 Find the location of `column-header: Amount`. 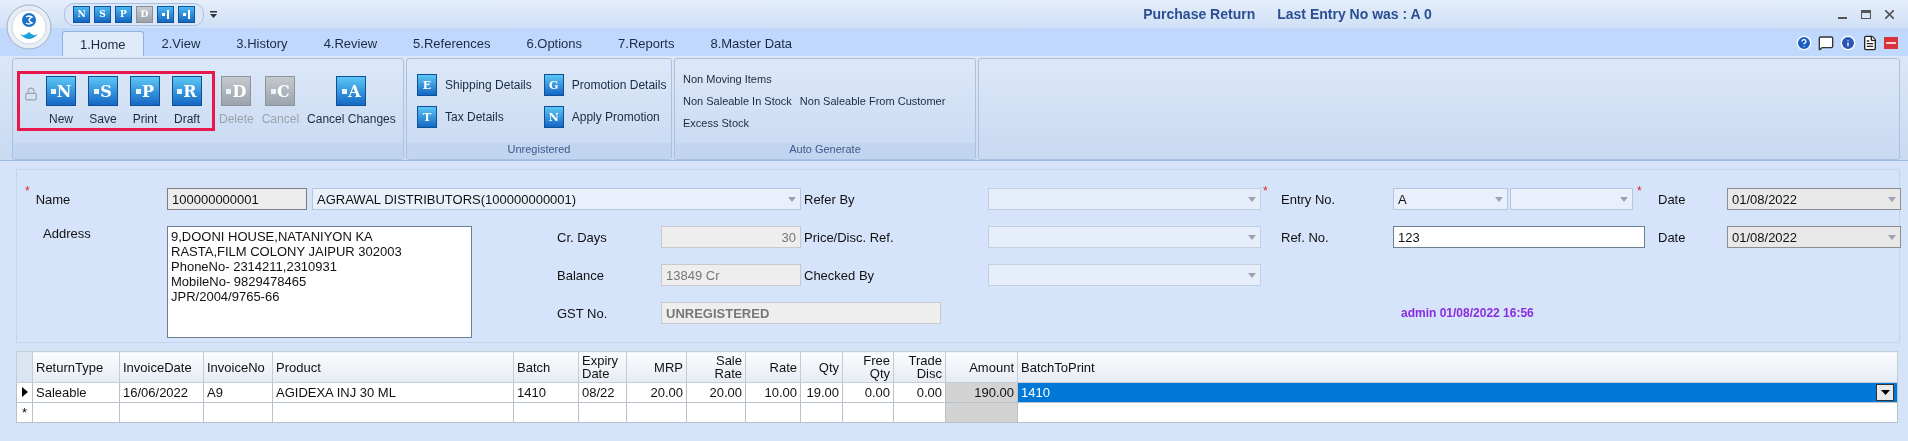

column-header: Amount is located at coordinates (981, 367).